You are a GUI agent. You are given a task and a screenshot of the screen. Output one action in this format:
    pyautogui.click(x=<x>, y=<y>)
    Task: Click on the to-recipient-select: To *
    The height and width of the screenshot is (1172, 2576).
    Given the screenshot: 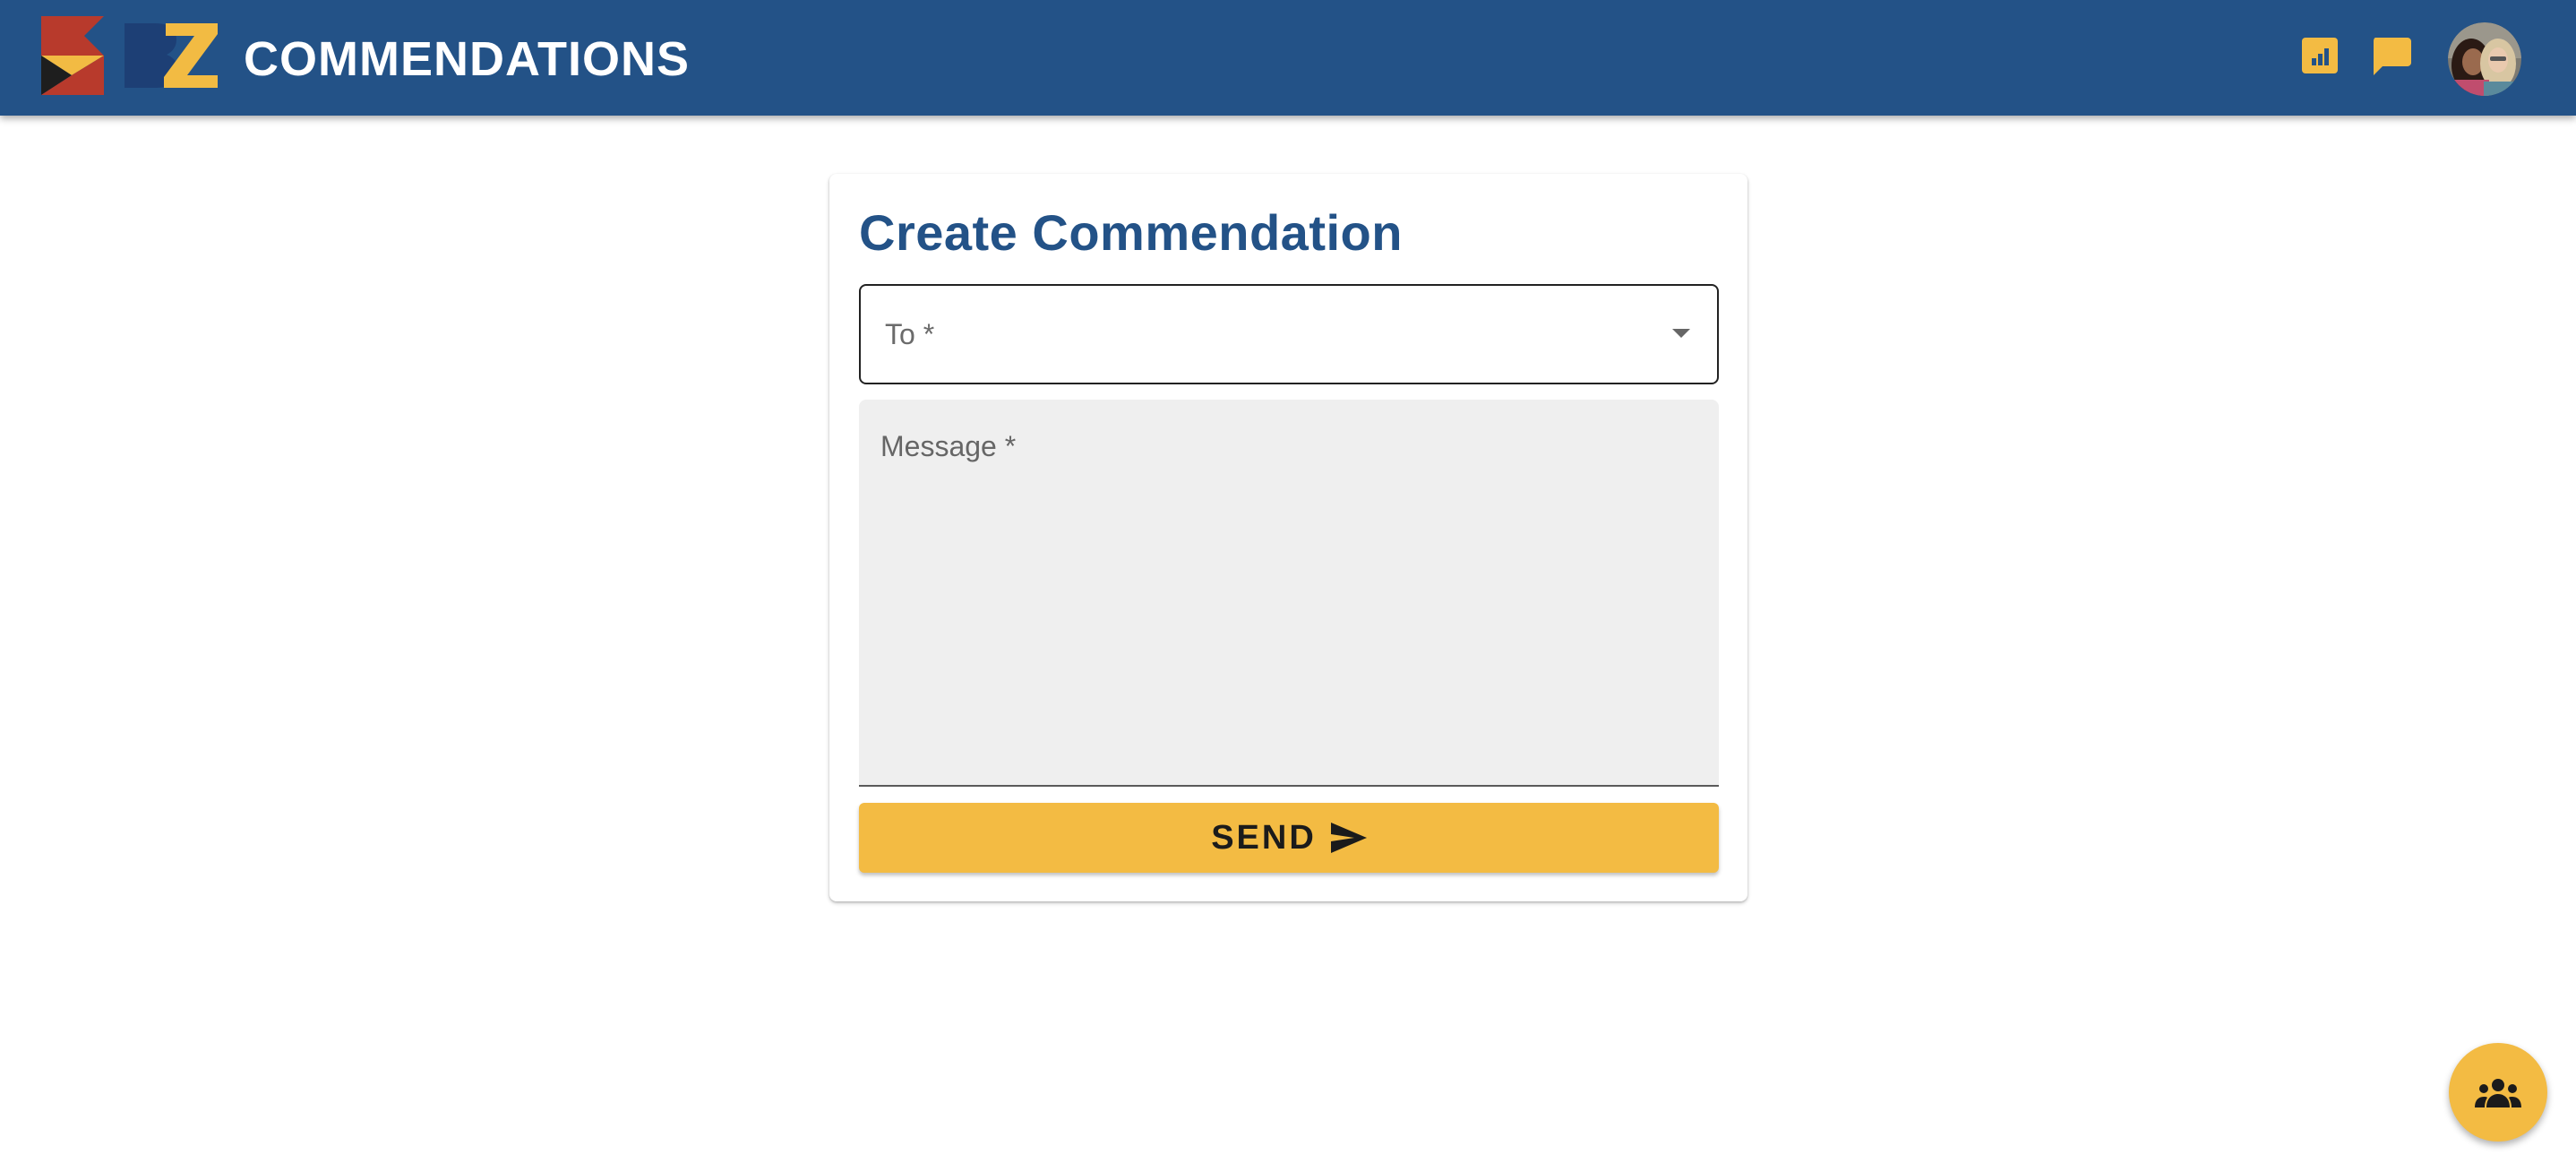 What is the action you would take?
    pyautogui.click(x=1289, y=334)
    